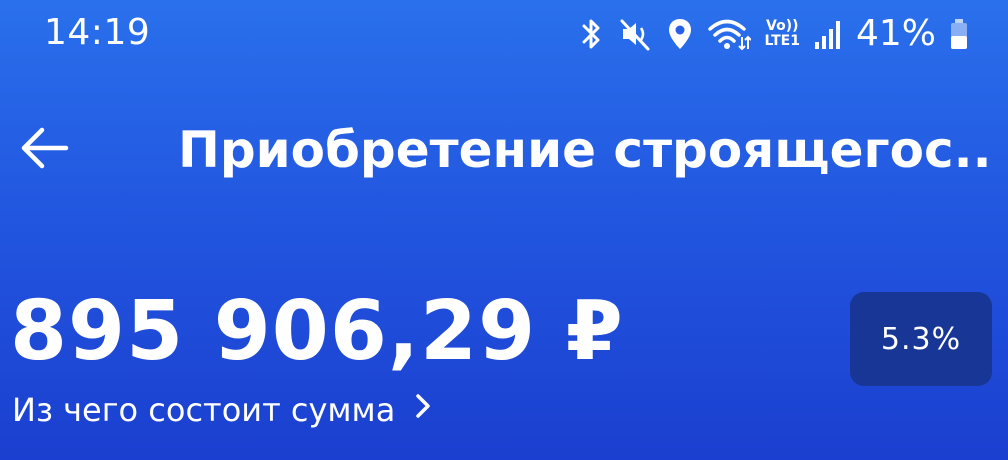 The image size is (1008, 460). What do you see at coordinates (97, 32) in the screenshot?
I see `status-time: 14:19` at bounding box center [97, 32].